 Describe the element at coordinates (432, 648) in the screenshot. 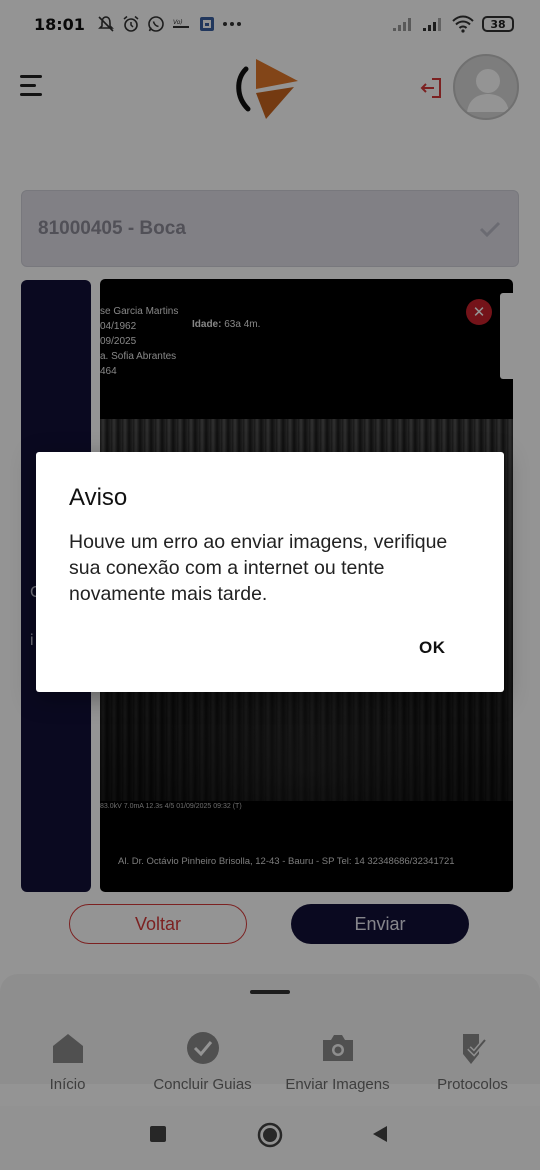

I see `ok-button: OK` at that location.